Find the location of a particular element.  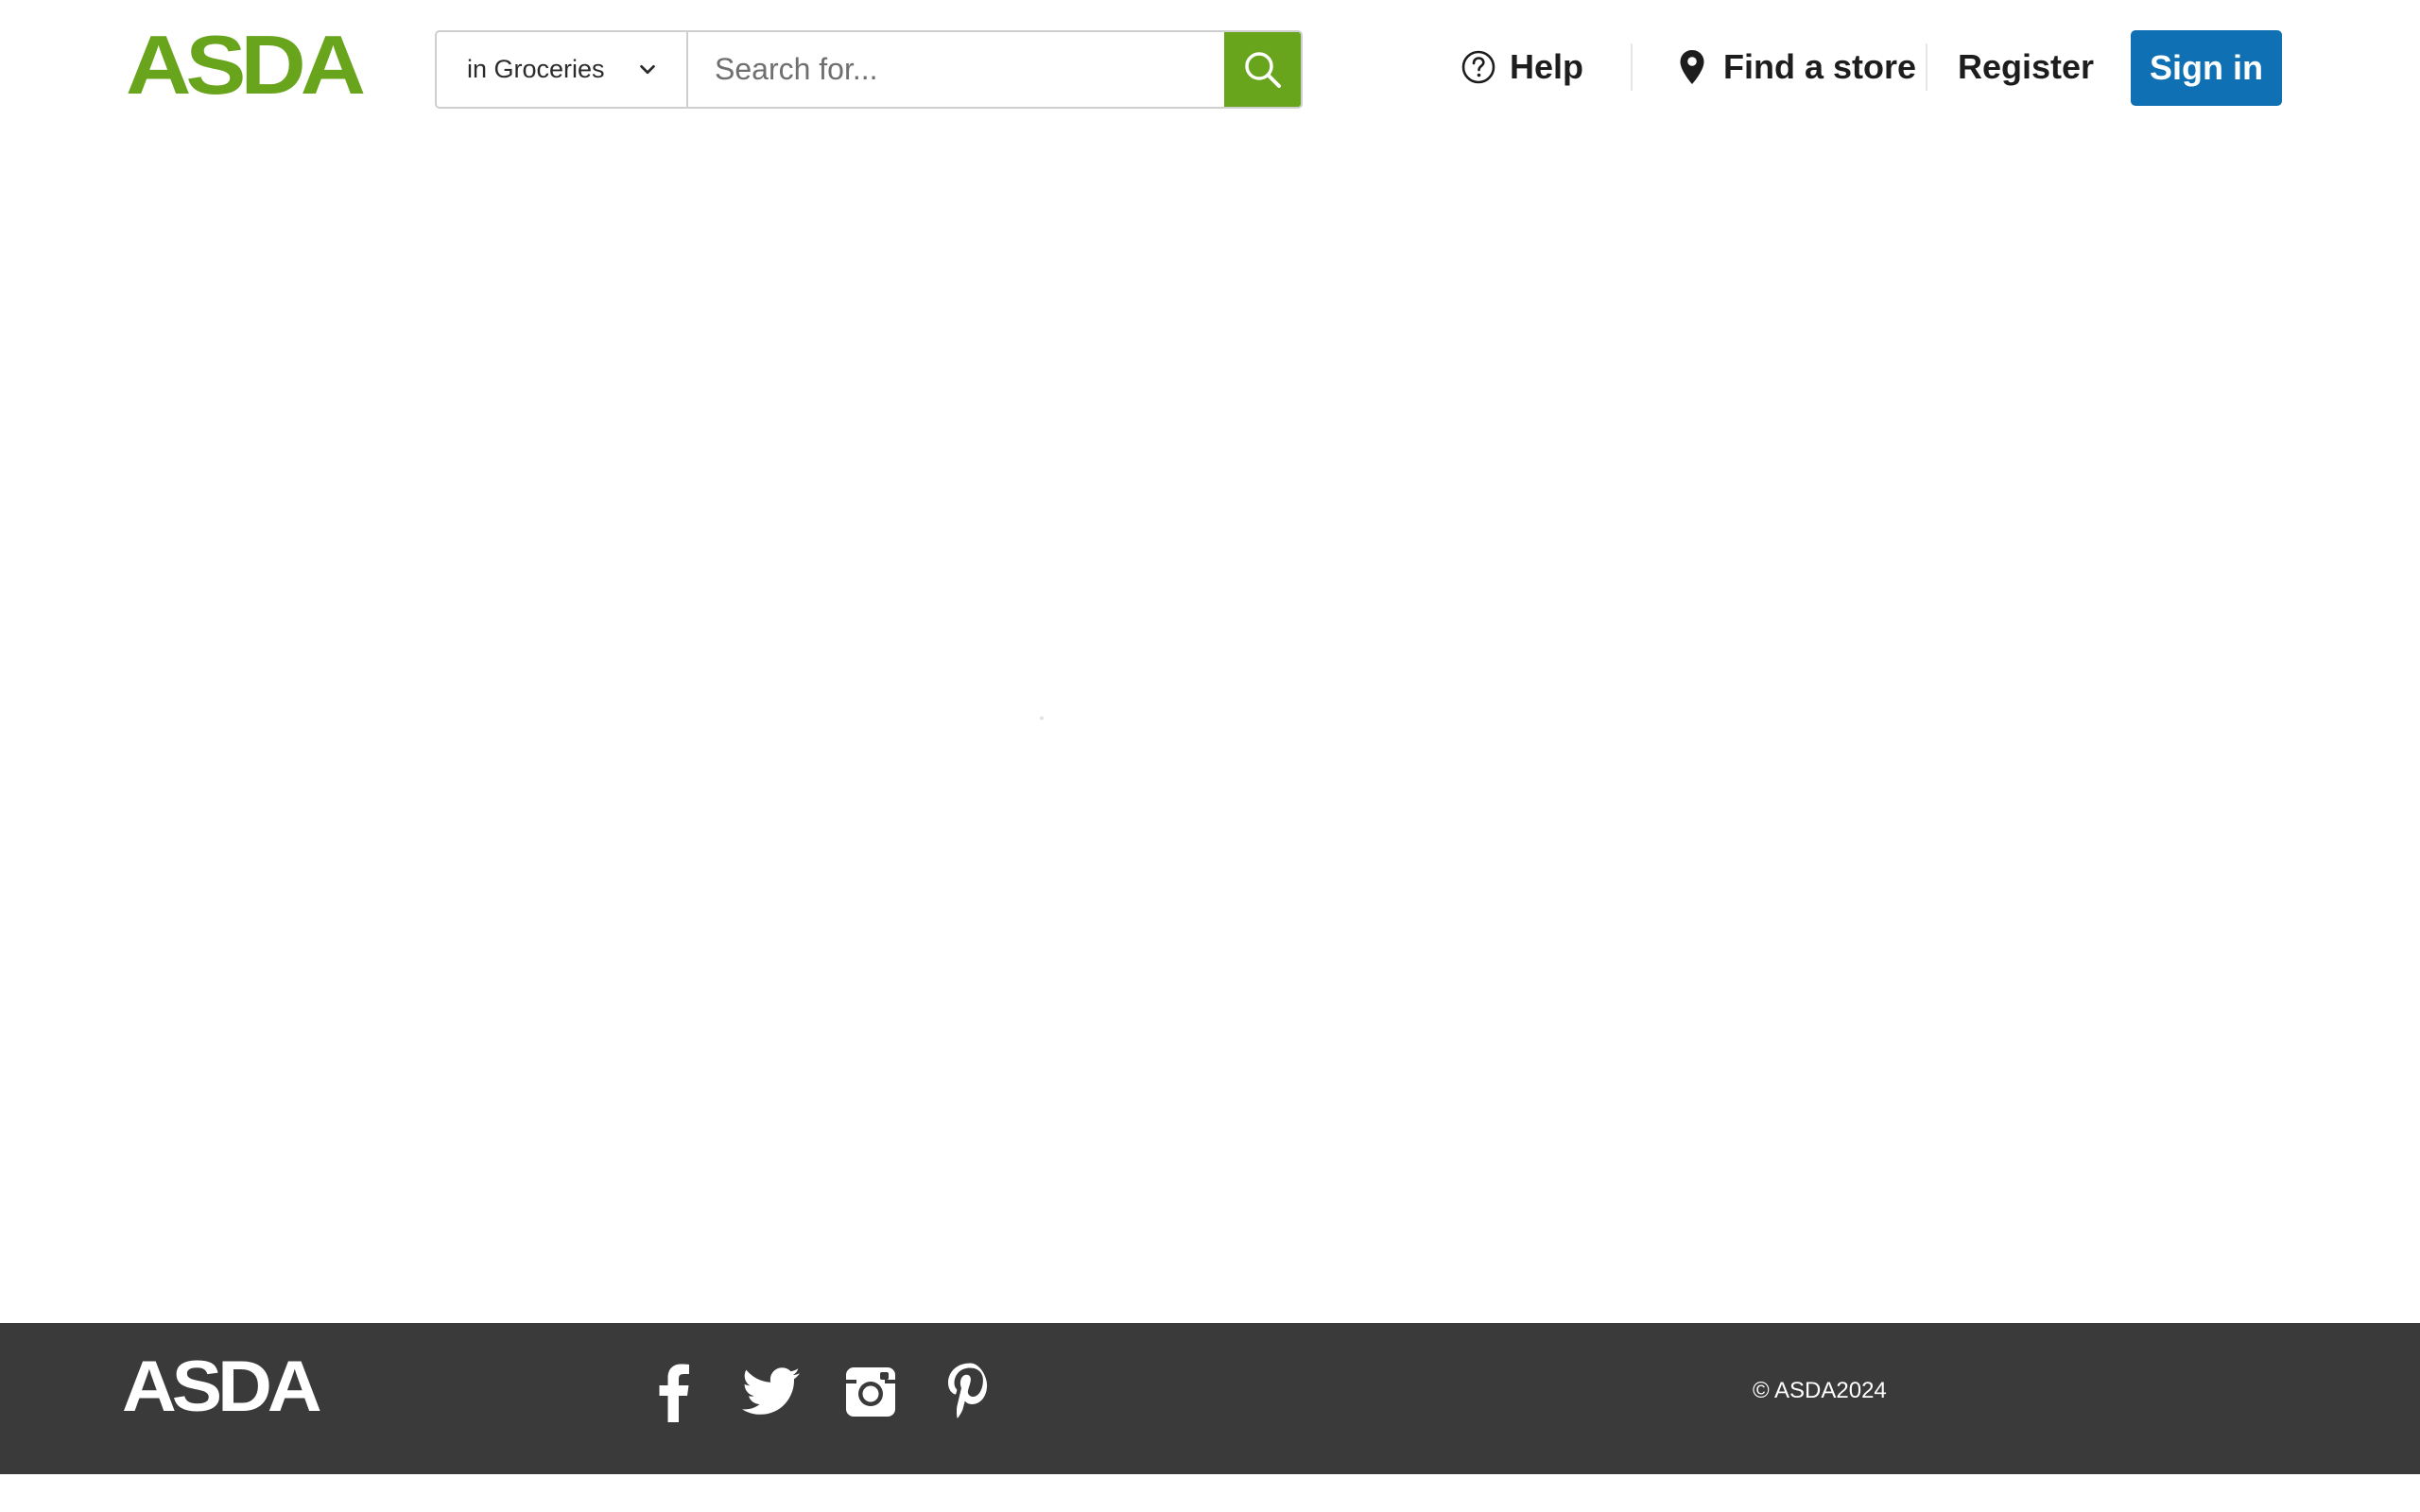

help-label: Help is located at coordinates (1547, 66).